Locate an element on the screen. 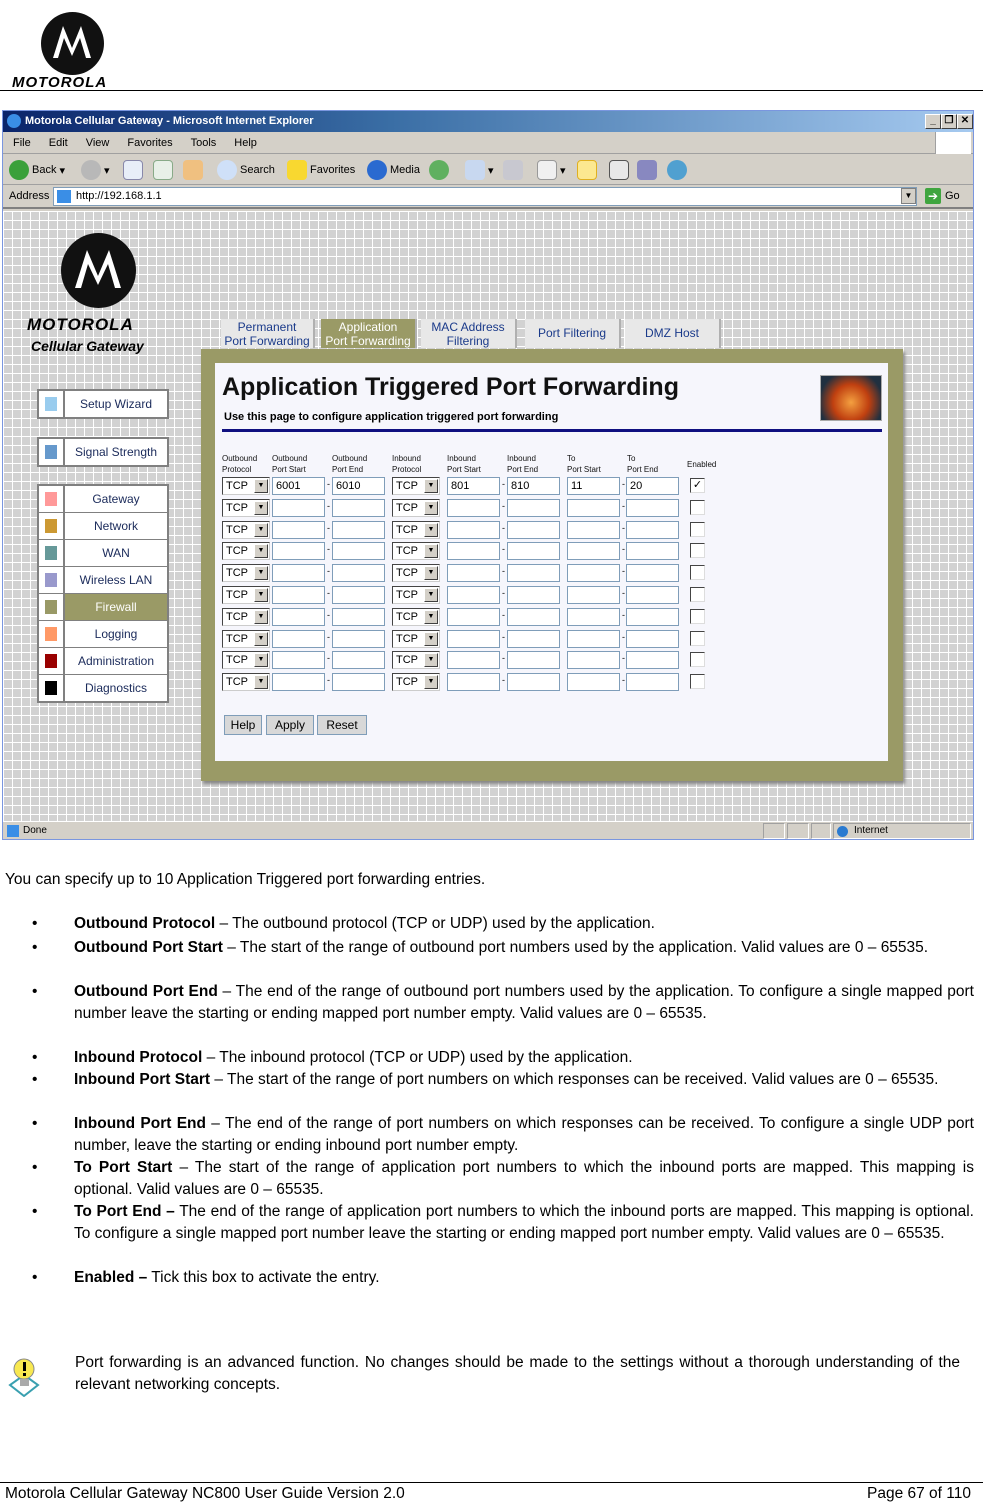 This screenshot has height=1506, width=983. research-button is located at coordinates (647, 170).